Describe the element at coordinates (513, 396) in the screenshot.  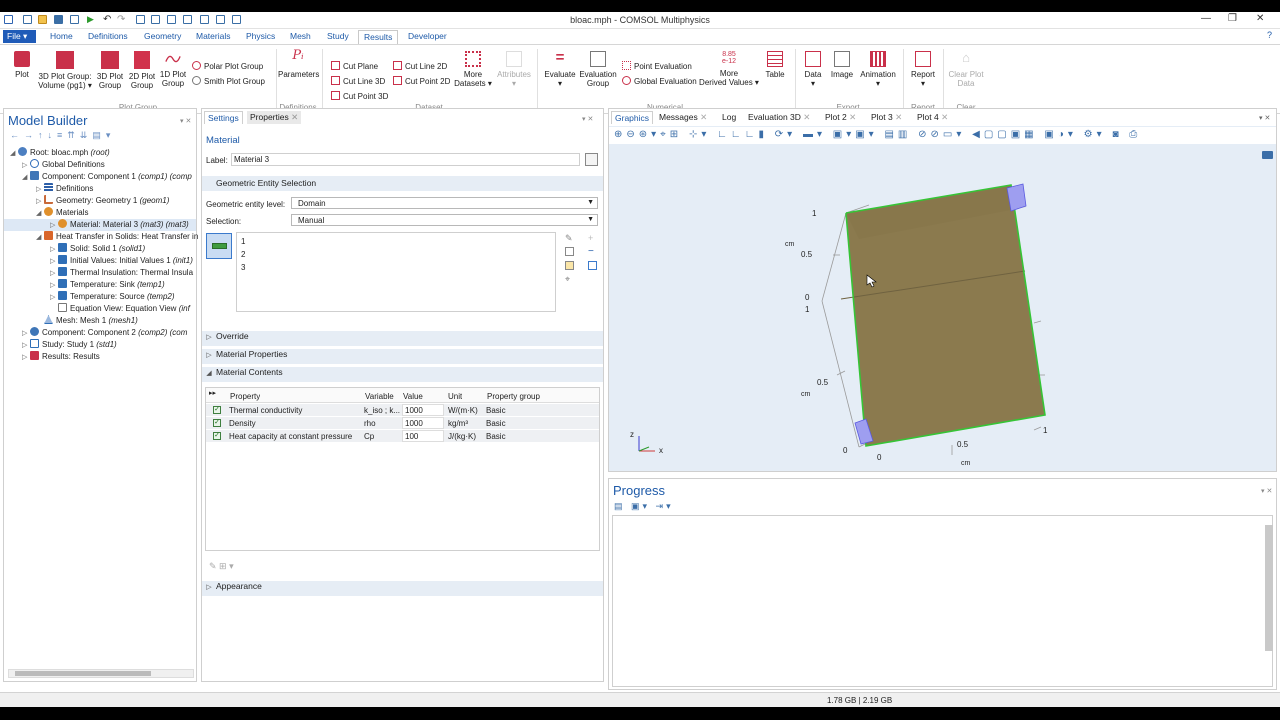
I see `col-property-group: Property group` at that location.